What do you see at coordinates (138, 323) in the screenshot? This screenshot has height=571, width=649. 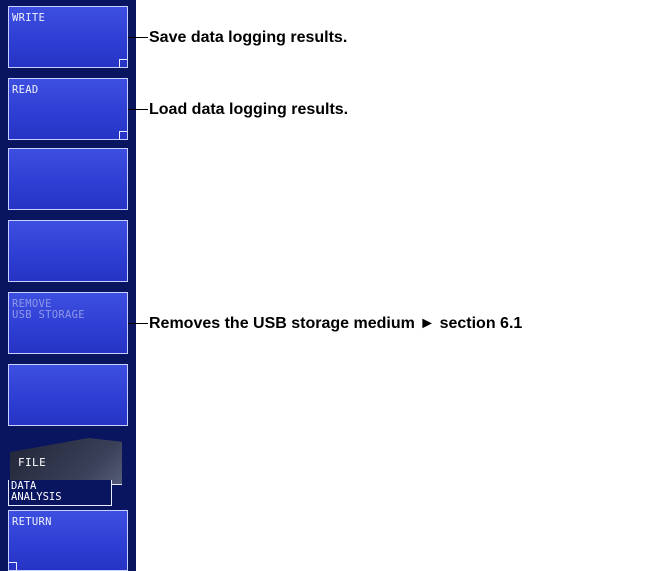 I see `callout-line-remove` at bounding box center [138, 323].